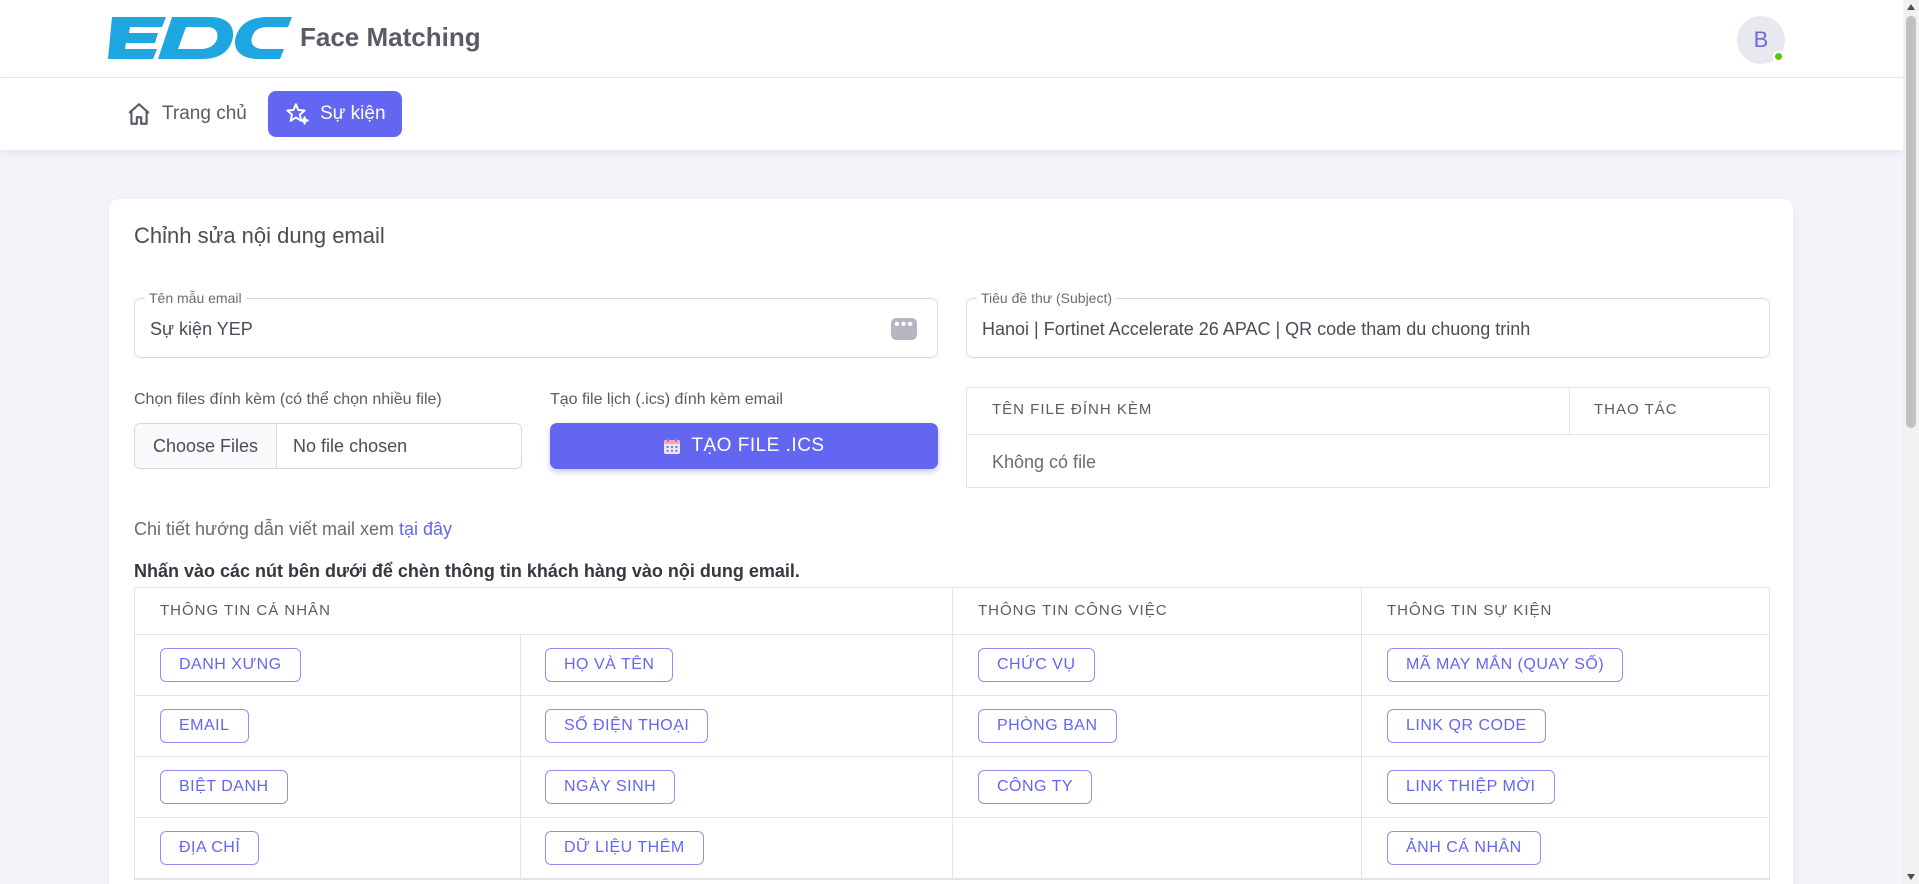 The height and width of the screenshot is (884, 1919). I want to click on tag-address-button: ĐỊA CHỈ, so click(210, 848).